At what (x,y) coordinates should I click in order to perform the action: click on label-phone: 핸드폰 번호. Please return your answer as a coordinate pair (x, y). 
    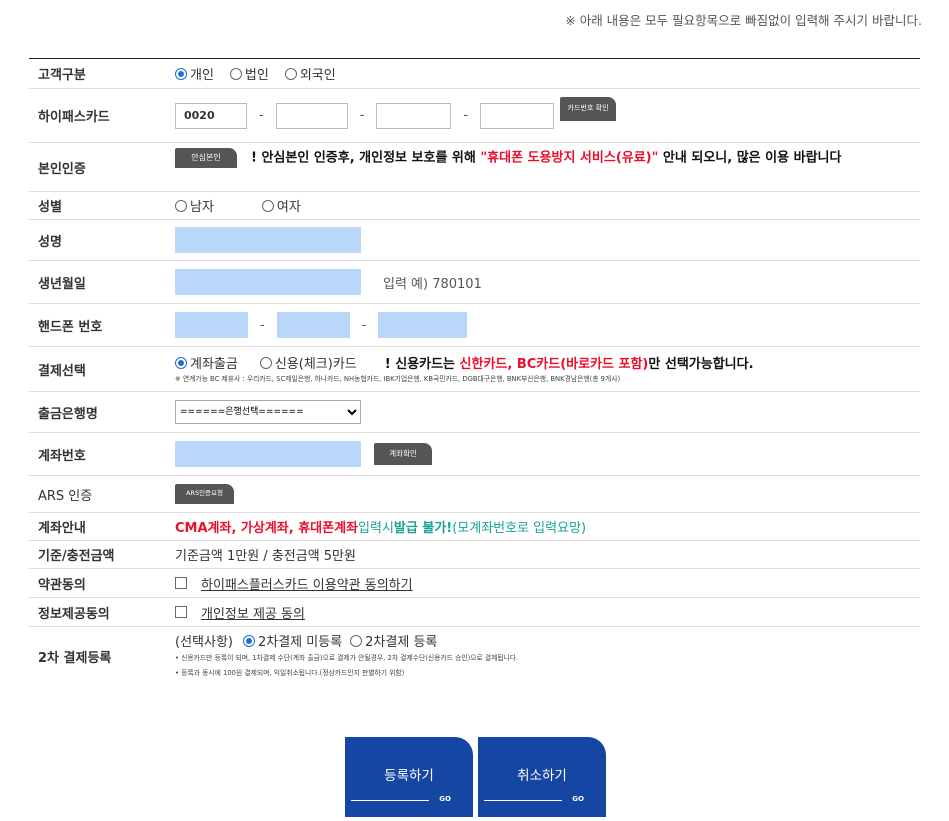
    Looking at the image, I should click on (70, 327).